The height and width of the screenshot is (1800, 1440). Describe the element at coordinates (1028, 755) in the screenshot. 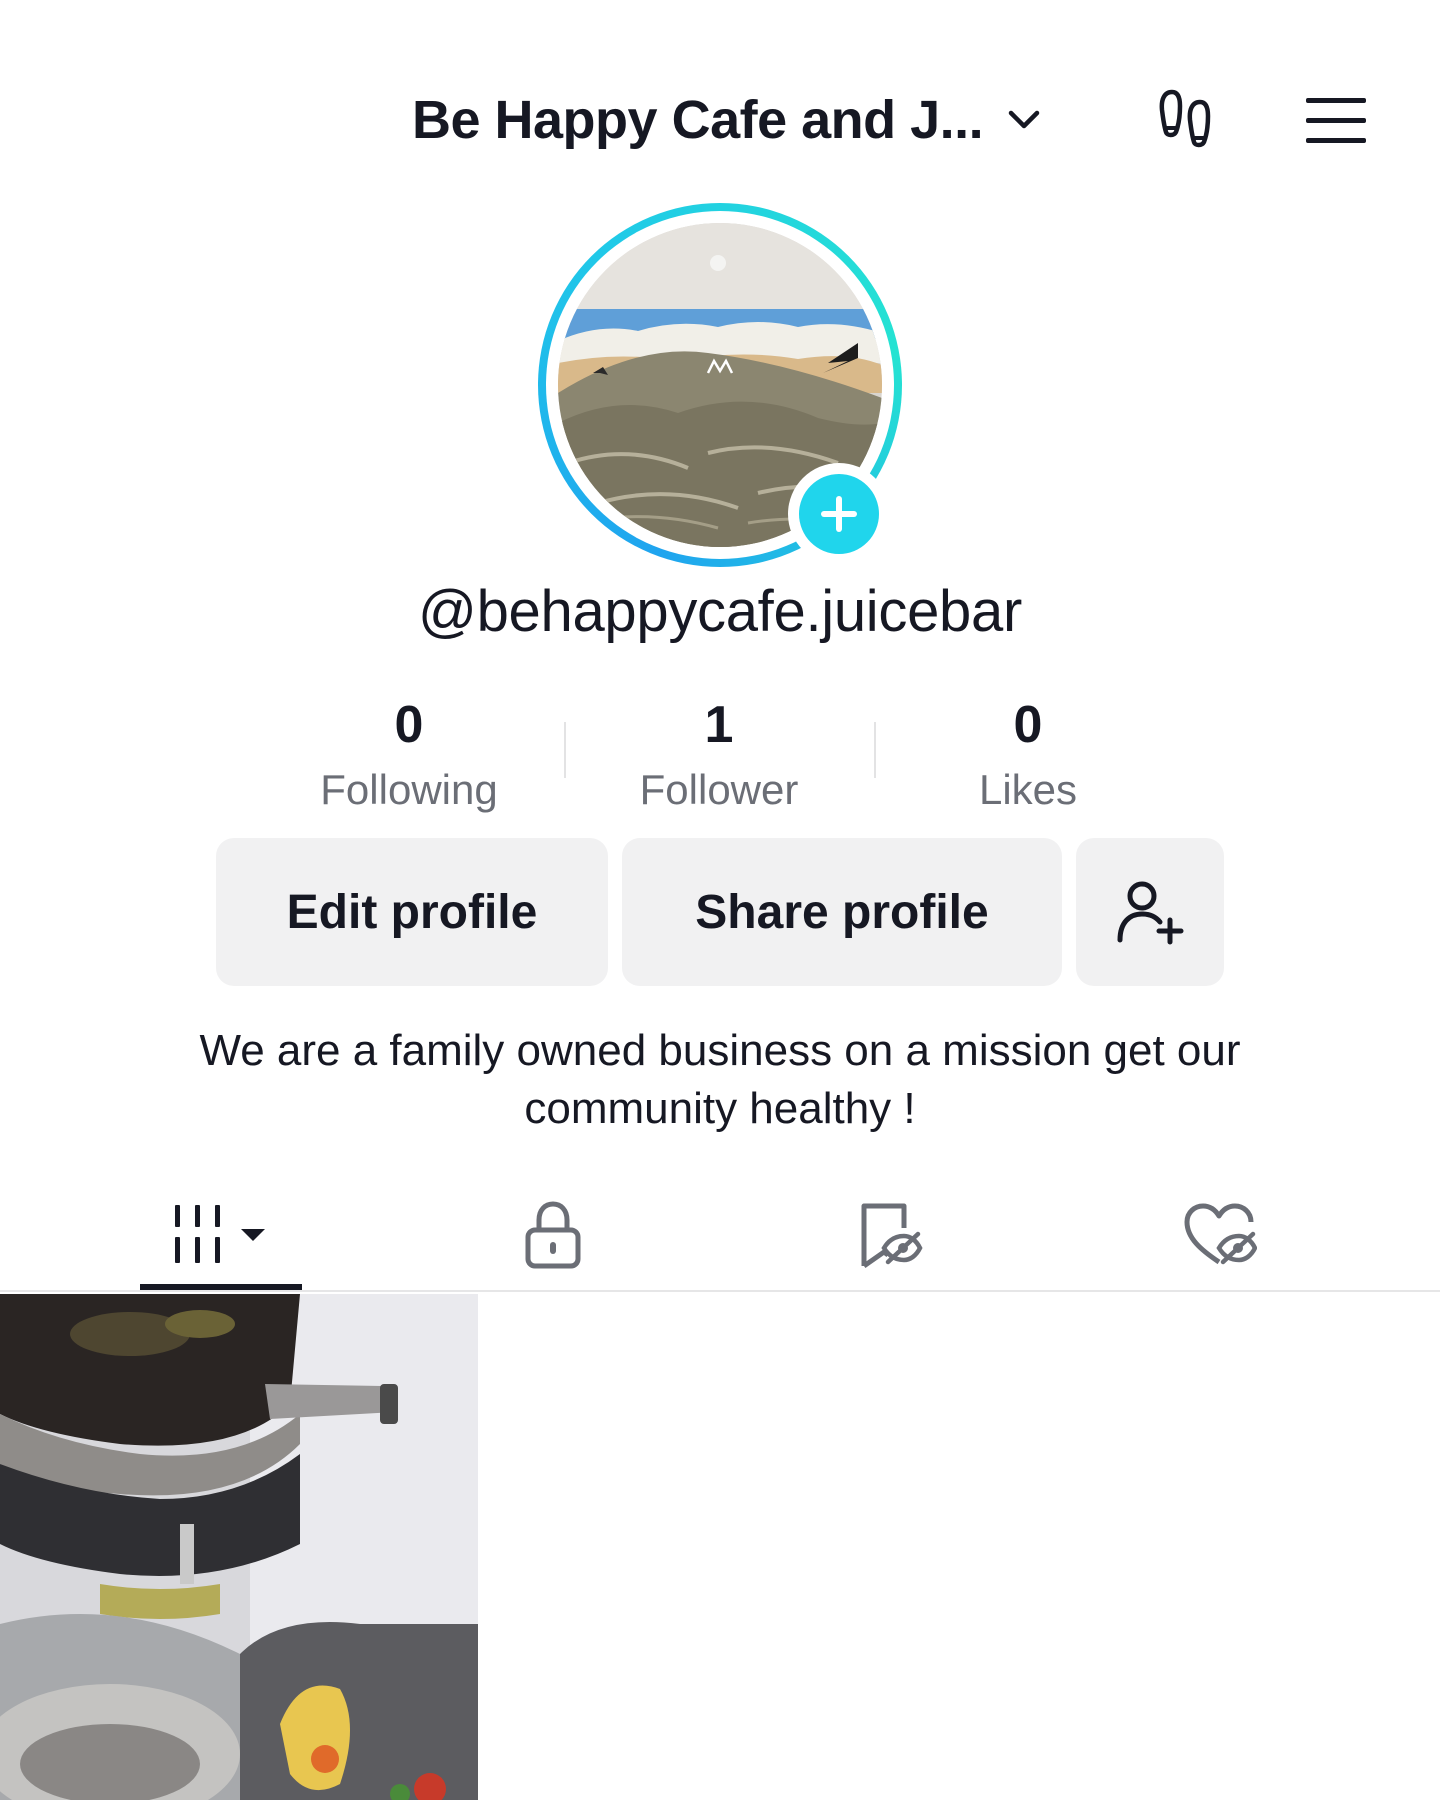

I see `stat-likes: 0 Likes` at that location.